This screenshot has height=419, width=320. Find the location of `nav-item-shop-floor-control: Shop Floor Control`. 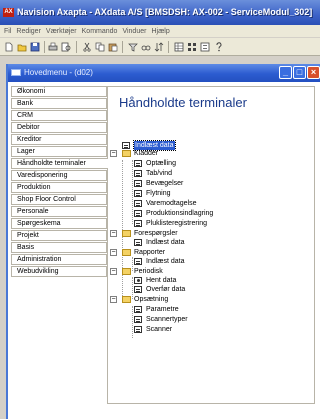

nav-item-shop-floor-control: Shop Floor Control is located at coordinates (59, 199).